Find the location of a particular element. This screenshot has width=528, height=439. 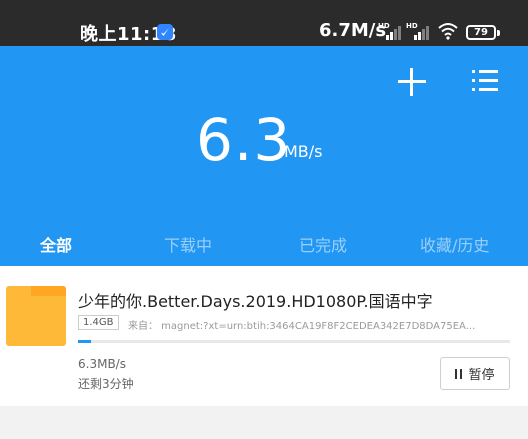

file-size-badge: 1.4GB is located at coordinates (98, 322).